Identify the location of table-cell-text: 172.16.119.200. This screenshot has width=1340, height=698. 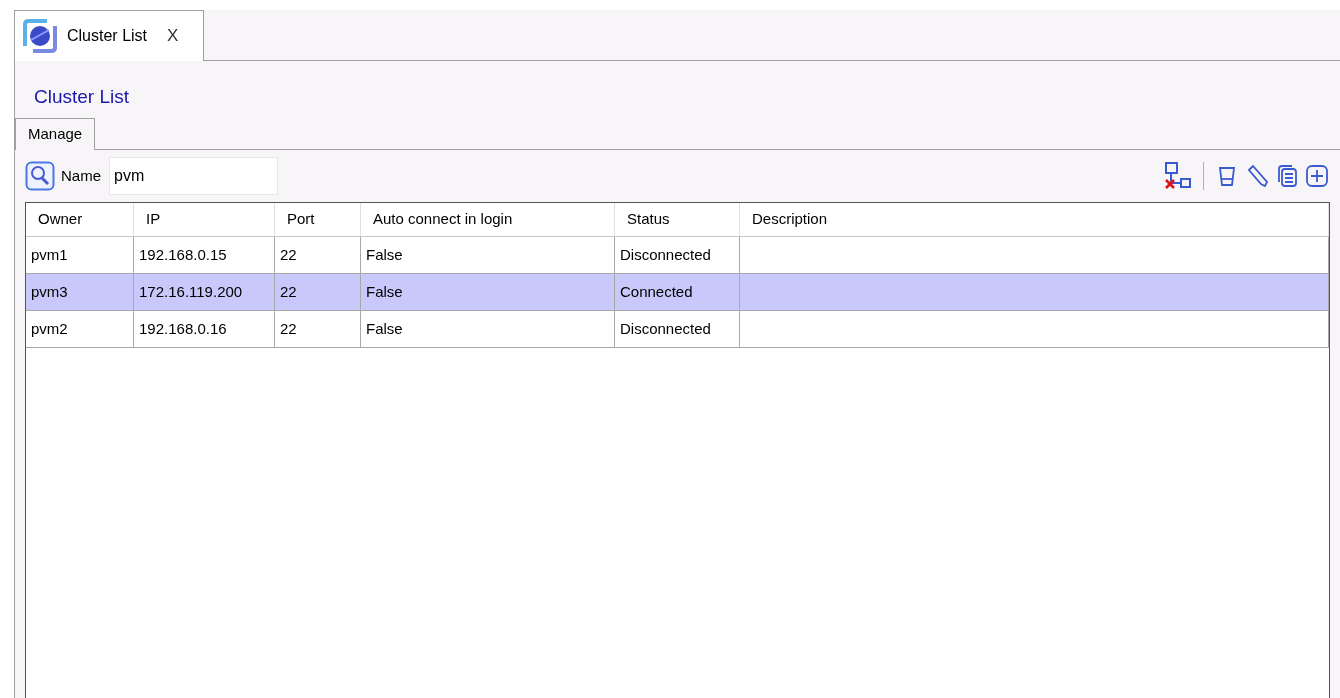
(191, 291).